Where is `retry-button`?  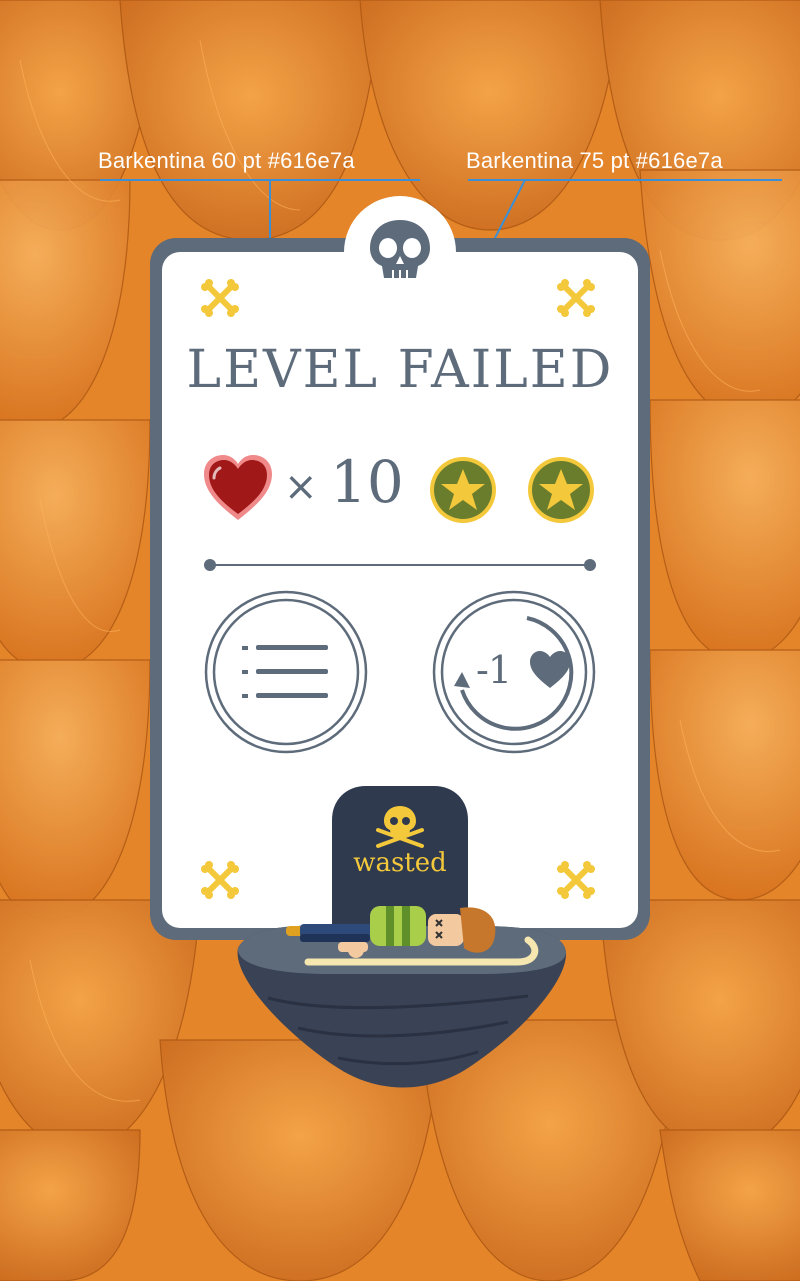
retry-button is located at coordinates (514, 672).